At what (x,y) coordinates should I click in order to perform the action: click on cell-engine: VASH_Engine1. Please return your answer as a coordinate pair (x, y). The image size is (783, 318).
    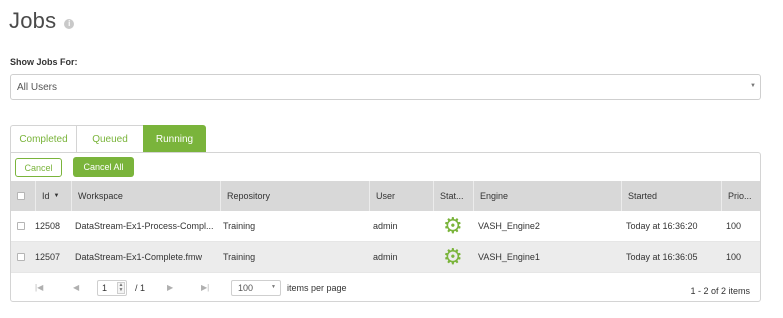
    Looking at the image, I should click on (509, 257).